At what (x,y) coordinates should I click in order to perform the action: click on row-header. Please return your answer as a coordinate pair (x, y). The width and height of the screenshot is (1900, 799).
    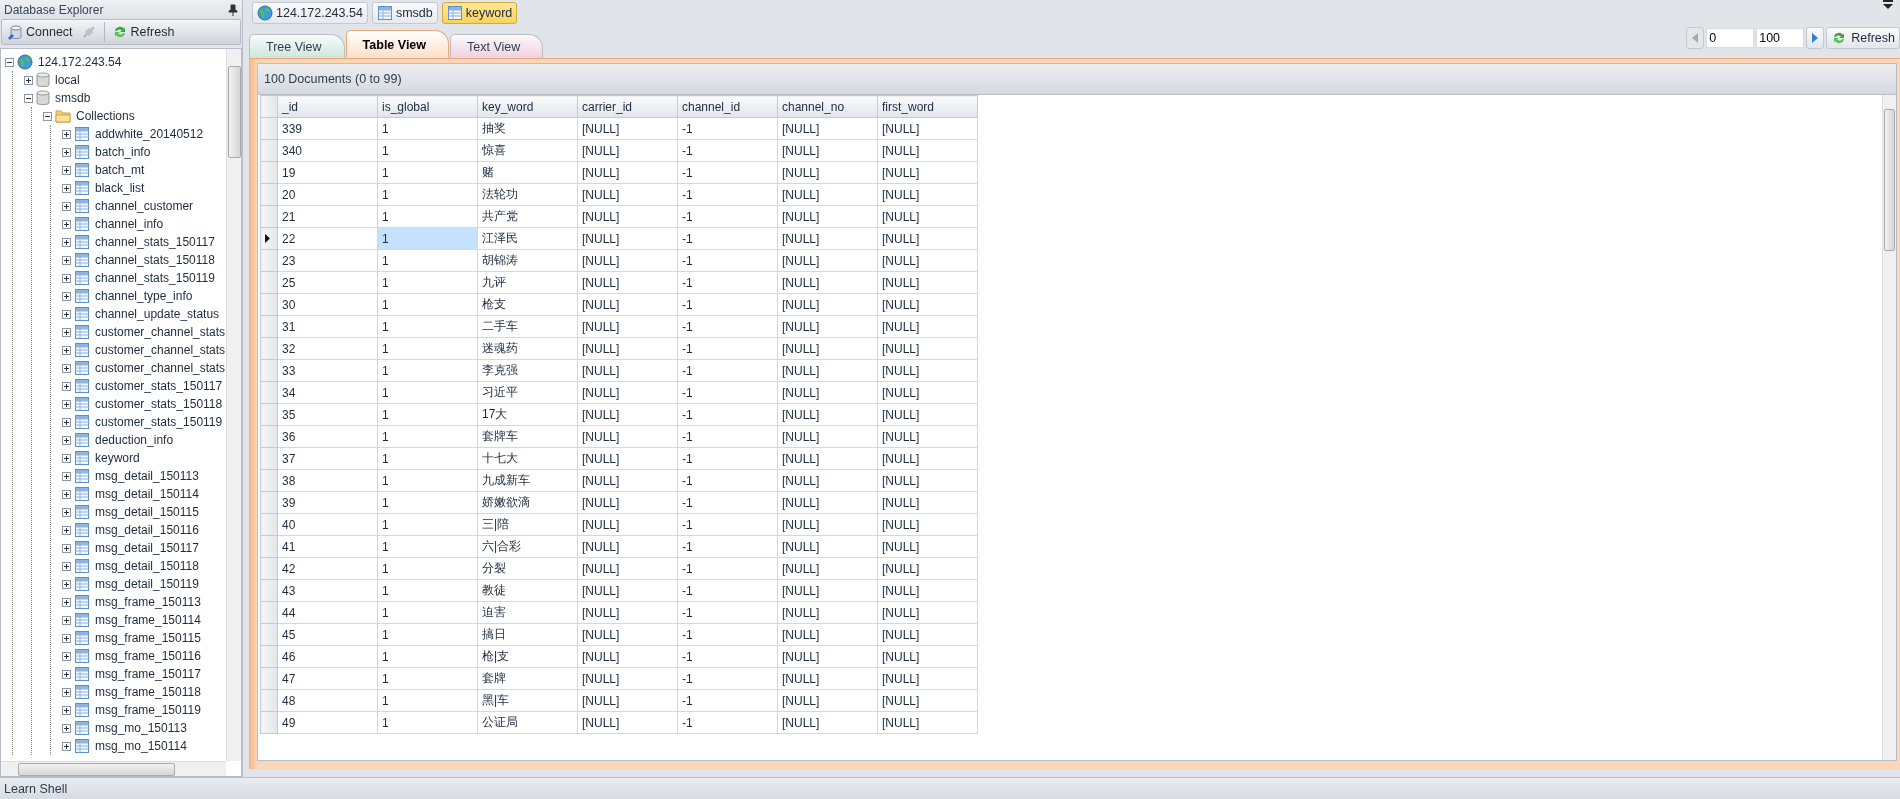
    Looking at the image, I should click on (269, 238).